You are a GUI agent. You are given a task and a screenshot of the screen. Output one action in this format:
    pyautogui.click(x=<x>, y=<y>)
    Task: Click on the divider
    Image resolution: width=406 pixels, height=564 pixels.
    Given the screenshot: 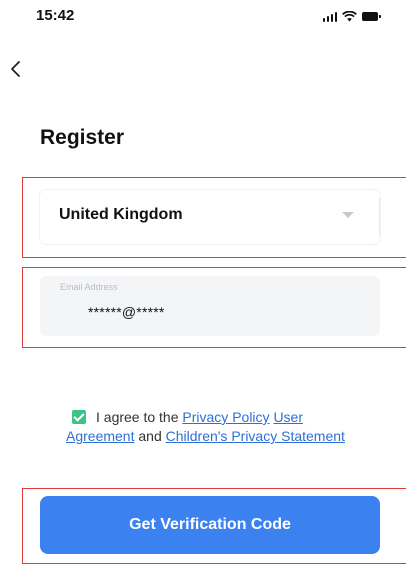 What is the action you would take?
    pyautogui.click(x=379, y=217)
    